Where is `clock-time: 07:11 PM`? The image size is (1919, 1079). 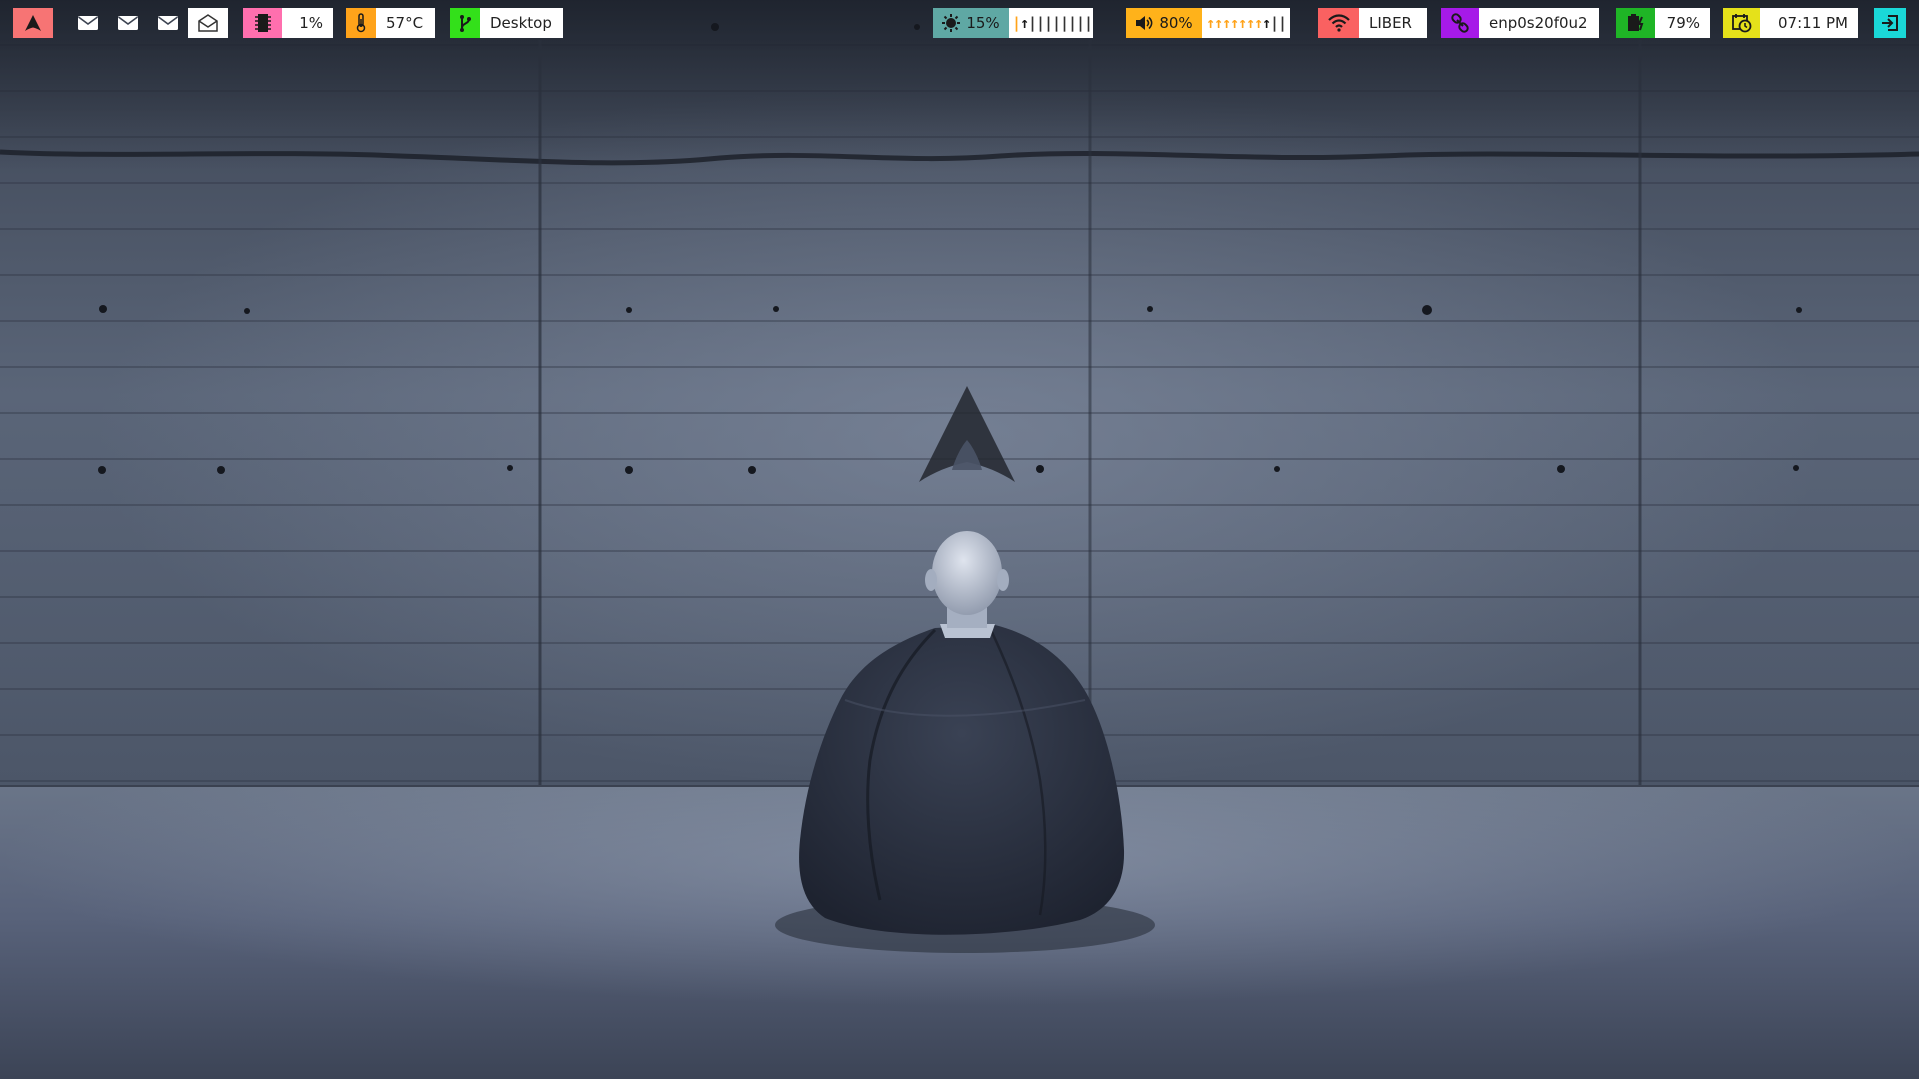 clock-time: 07:11 PM is located at coordinates (1809, 23).